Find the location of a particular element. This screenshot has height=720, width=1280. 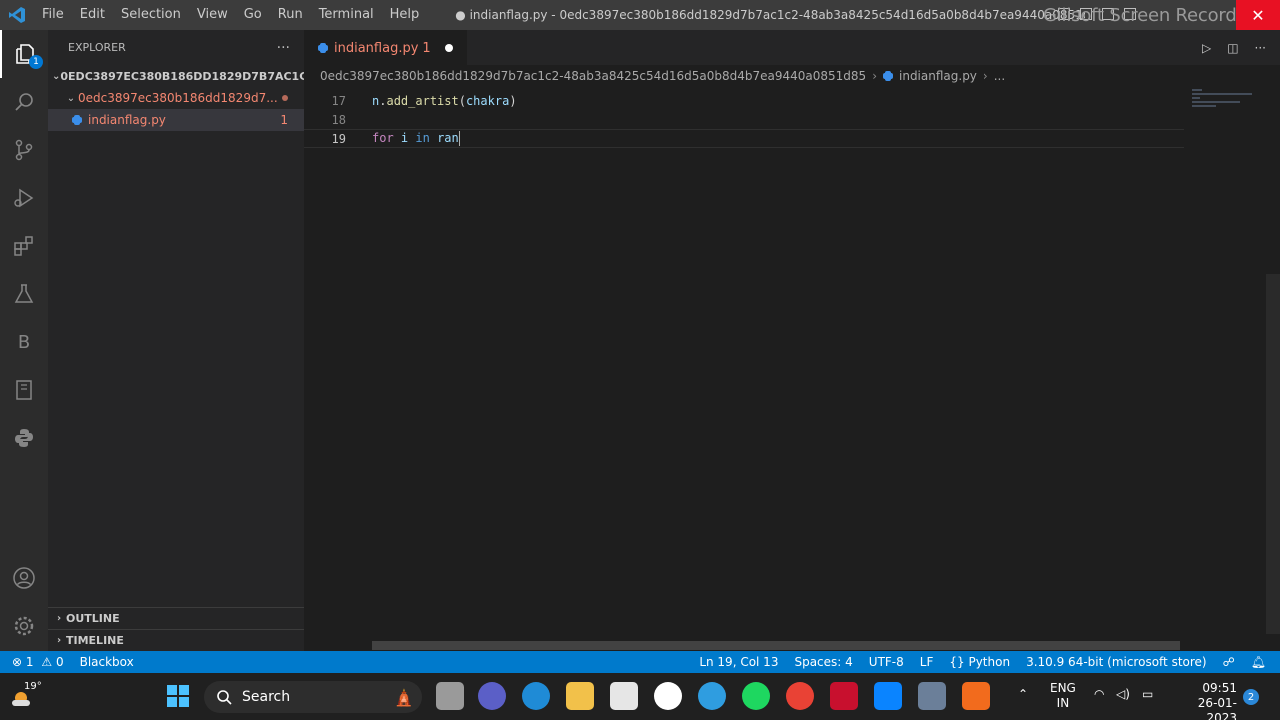

task-view-icon is located at coordinates (450, 696).